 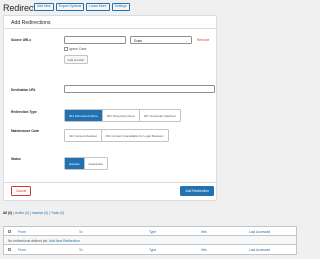 What do you see at coordinates (75, 164) in the screenshot?
I see `status-activate-option: Activate` at bounding box center [75, 164].